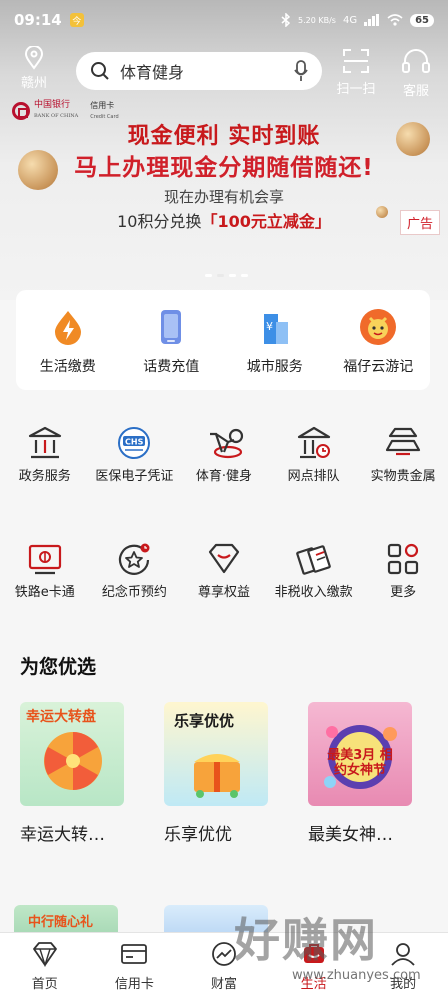 The height and width of the screenshot is (1000, 448). What do you see at coordinates (356, 61) in the screenshot?
I see `scan-icon` at bounding box center [356, 61].